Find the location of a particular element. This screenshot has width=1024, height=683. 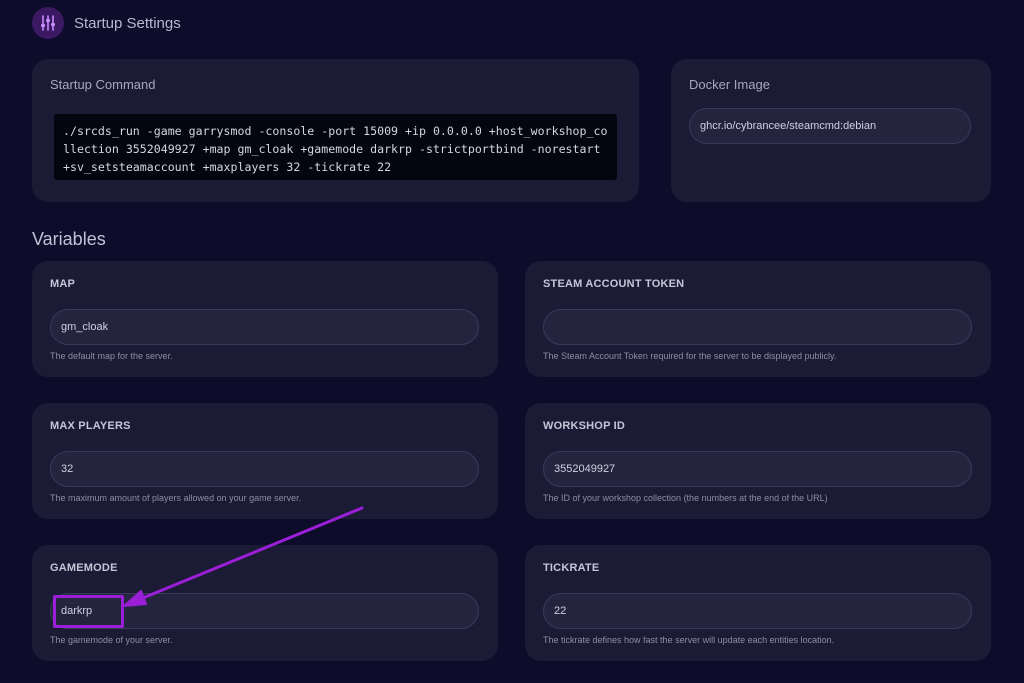

docker-image-title: Docker Image is located at coordinates (729, 84).